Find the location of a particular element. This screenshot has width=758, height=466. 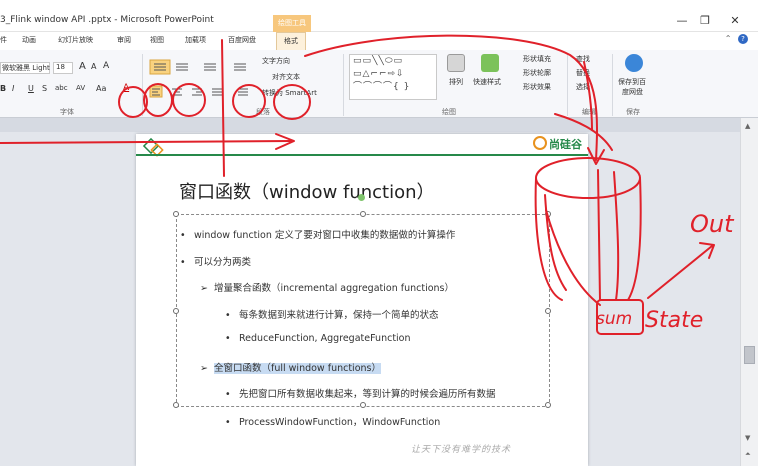

tab-baidu-netdisk: 百度网盘 is located at coordinates (242, 40).